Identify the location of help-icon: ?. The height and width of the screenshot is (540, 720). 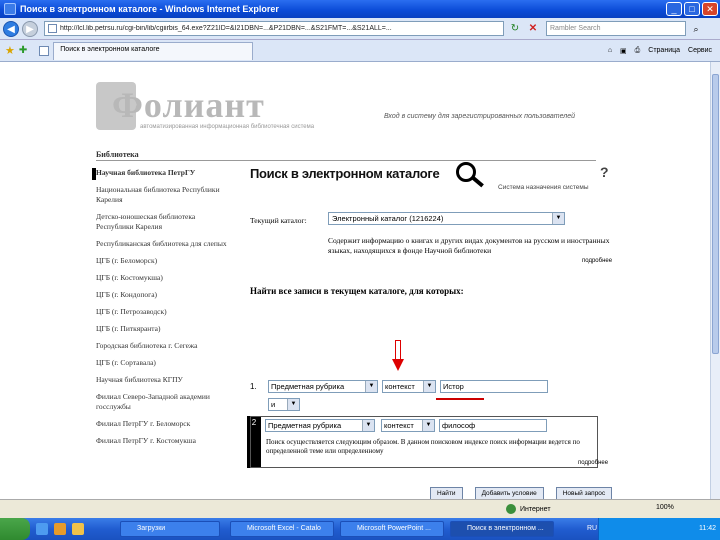
(604, 172).